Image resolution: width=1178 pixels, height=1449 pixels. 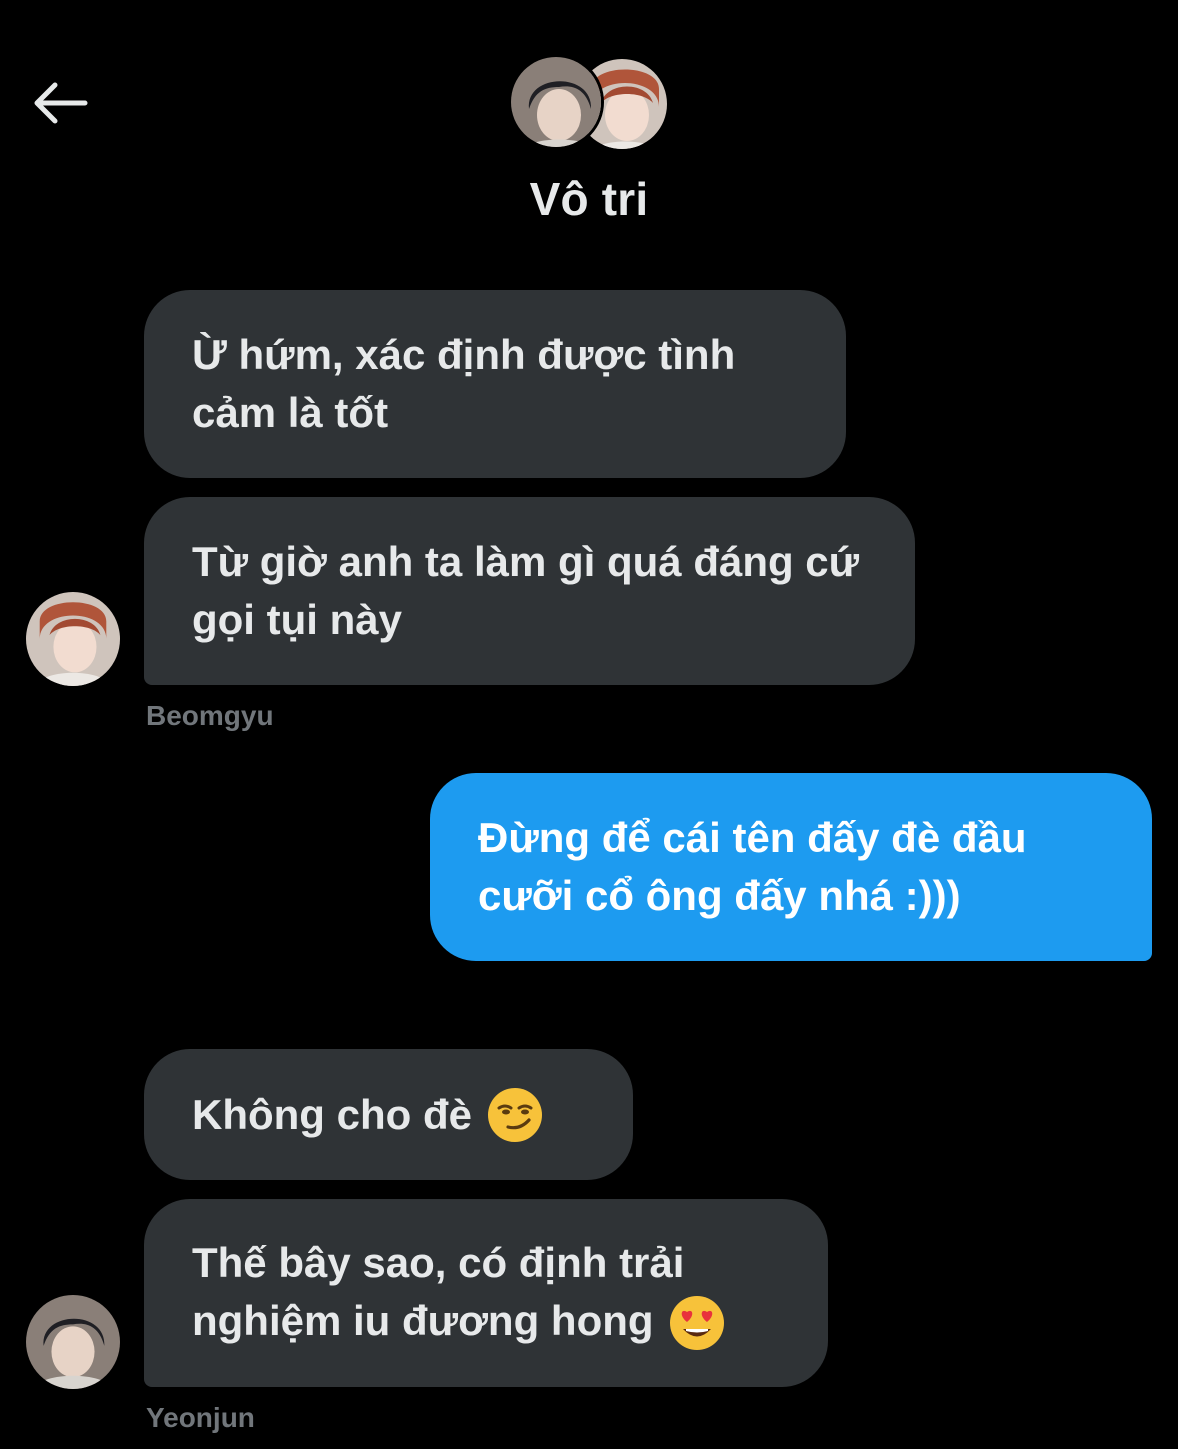 What do you see at coordinates (73, 639) in the screenshot?
I see `sender-avatar-beomgyu` at bounding box center [73, 639].